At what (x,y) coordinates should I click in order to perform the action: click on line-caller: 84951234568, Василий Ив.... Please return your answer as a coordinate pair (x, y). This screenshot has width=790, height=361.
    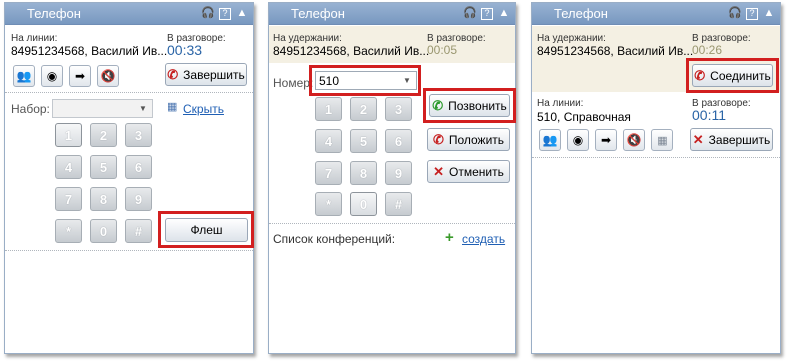
    Looking at the image, I should click on (89, 51).